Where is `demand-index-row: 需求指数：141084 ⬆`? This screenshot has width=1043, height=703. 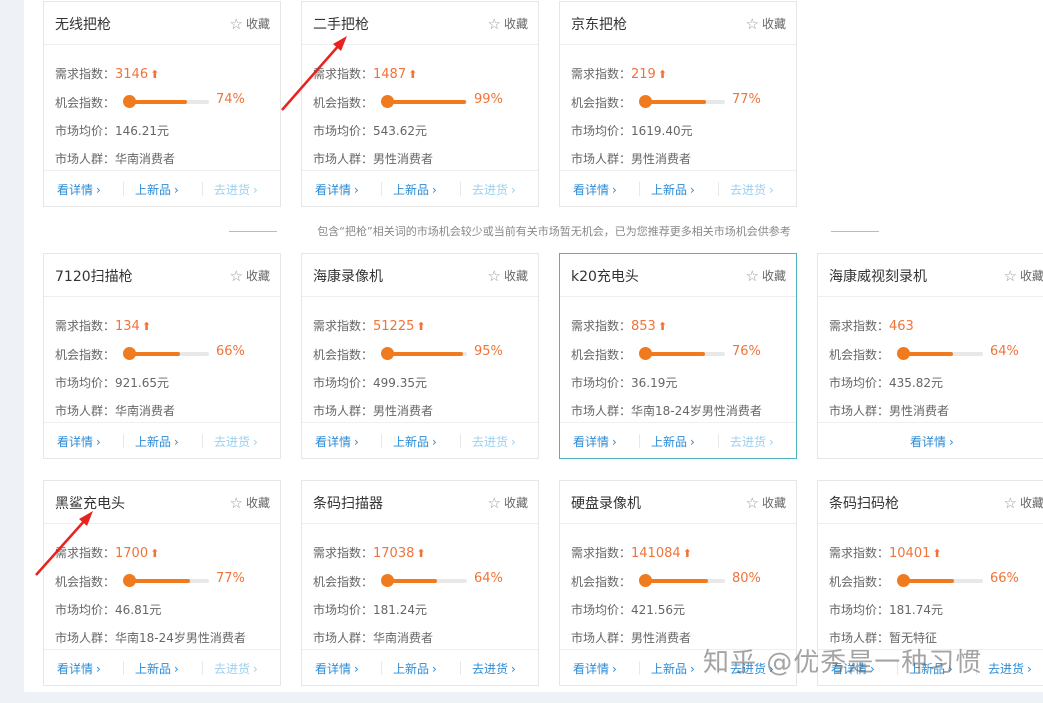 demand-index-row: 需求指数：141084 ⬆ is located at coordinates (631, 552).